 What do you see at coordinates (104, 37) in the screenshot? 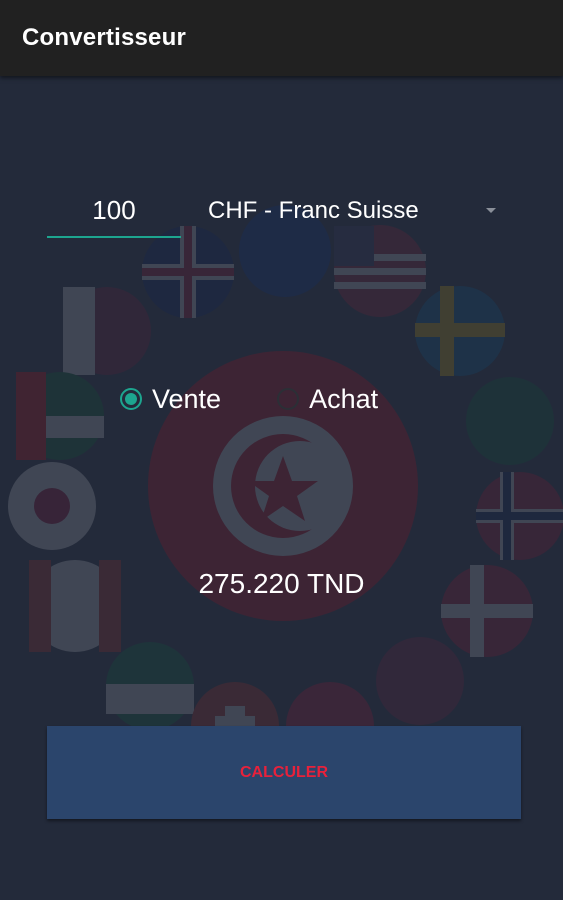
I see `app-title: Convertisseur` at bounding box center [104, 37].